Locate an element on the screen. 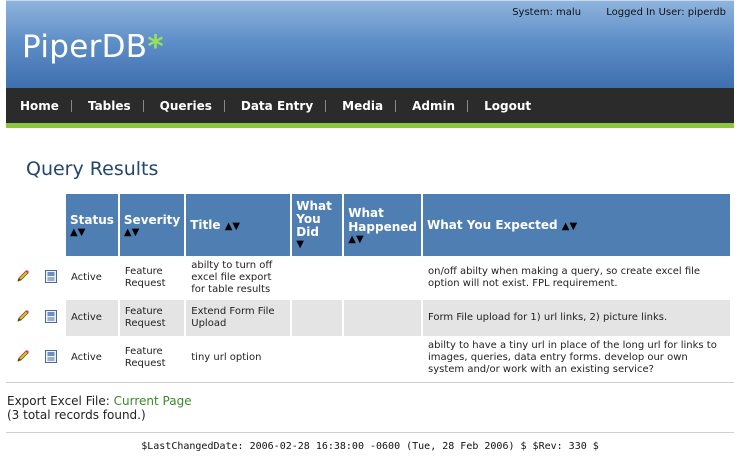 Image resolution: width=740 pixels, height=473 pixels. header-what-you-expected: What You Expected ▲▼ is located at coordinates (576, 225).